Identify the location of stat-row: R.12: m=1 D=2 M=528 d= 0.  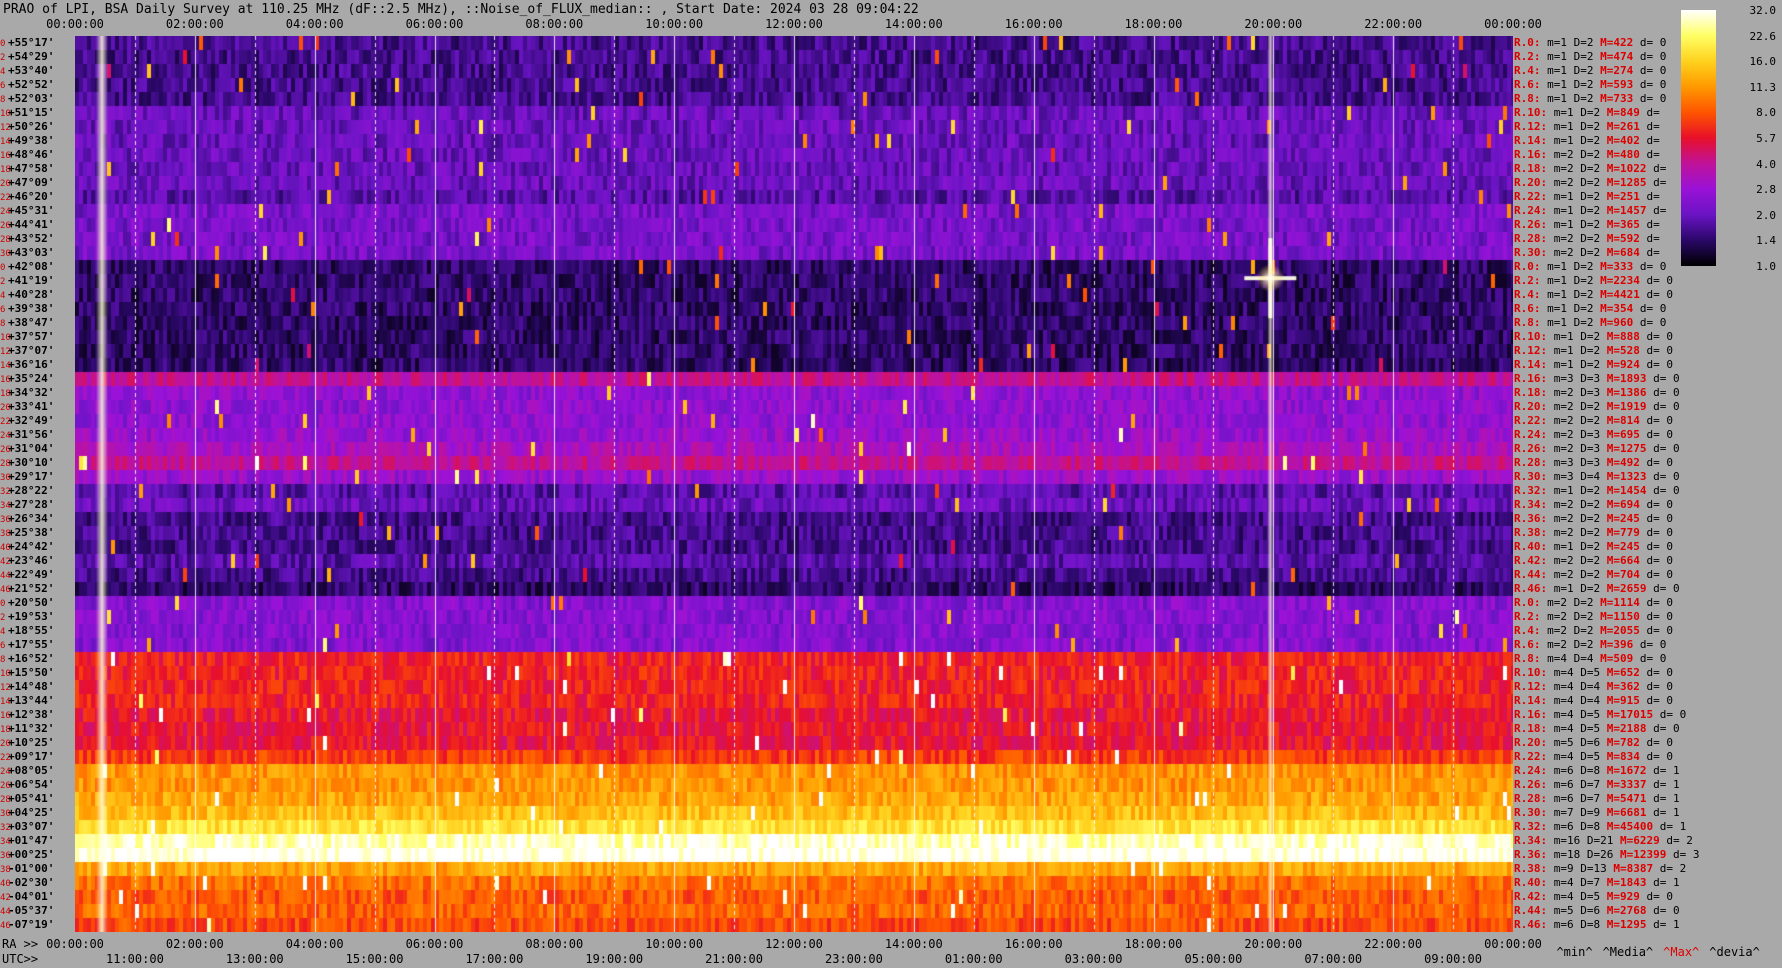
(1593, 351).